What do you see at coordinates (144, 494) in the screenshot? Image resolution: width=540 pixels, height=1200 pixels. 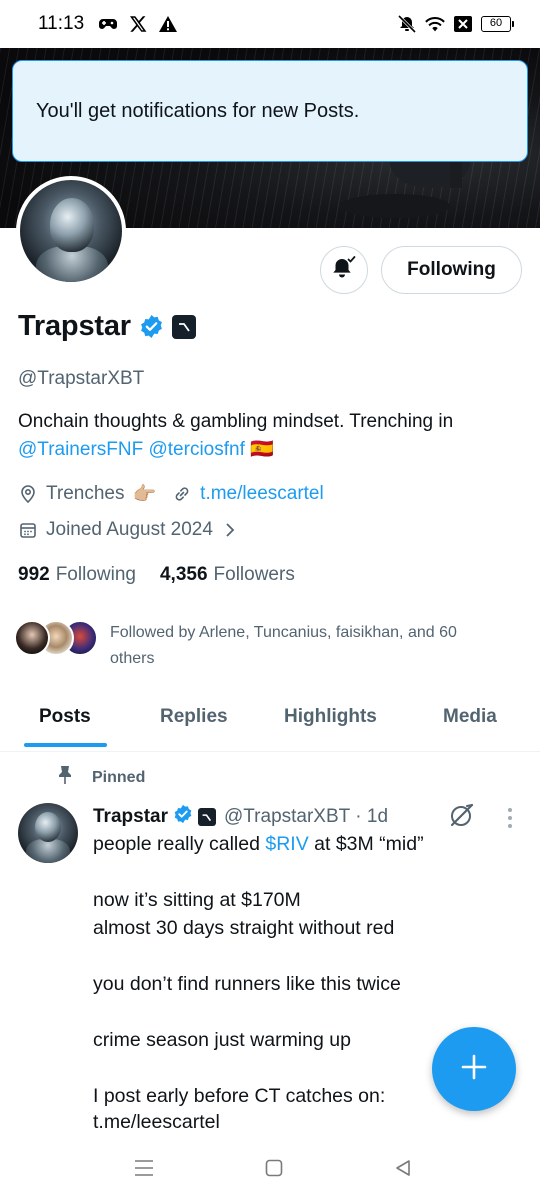 I see `pointing-hand-emoji: 👉🏼` at bounding box center [144, 494].